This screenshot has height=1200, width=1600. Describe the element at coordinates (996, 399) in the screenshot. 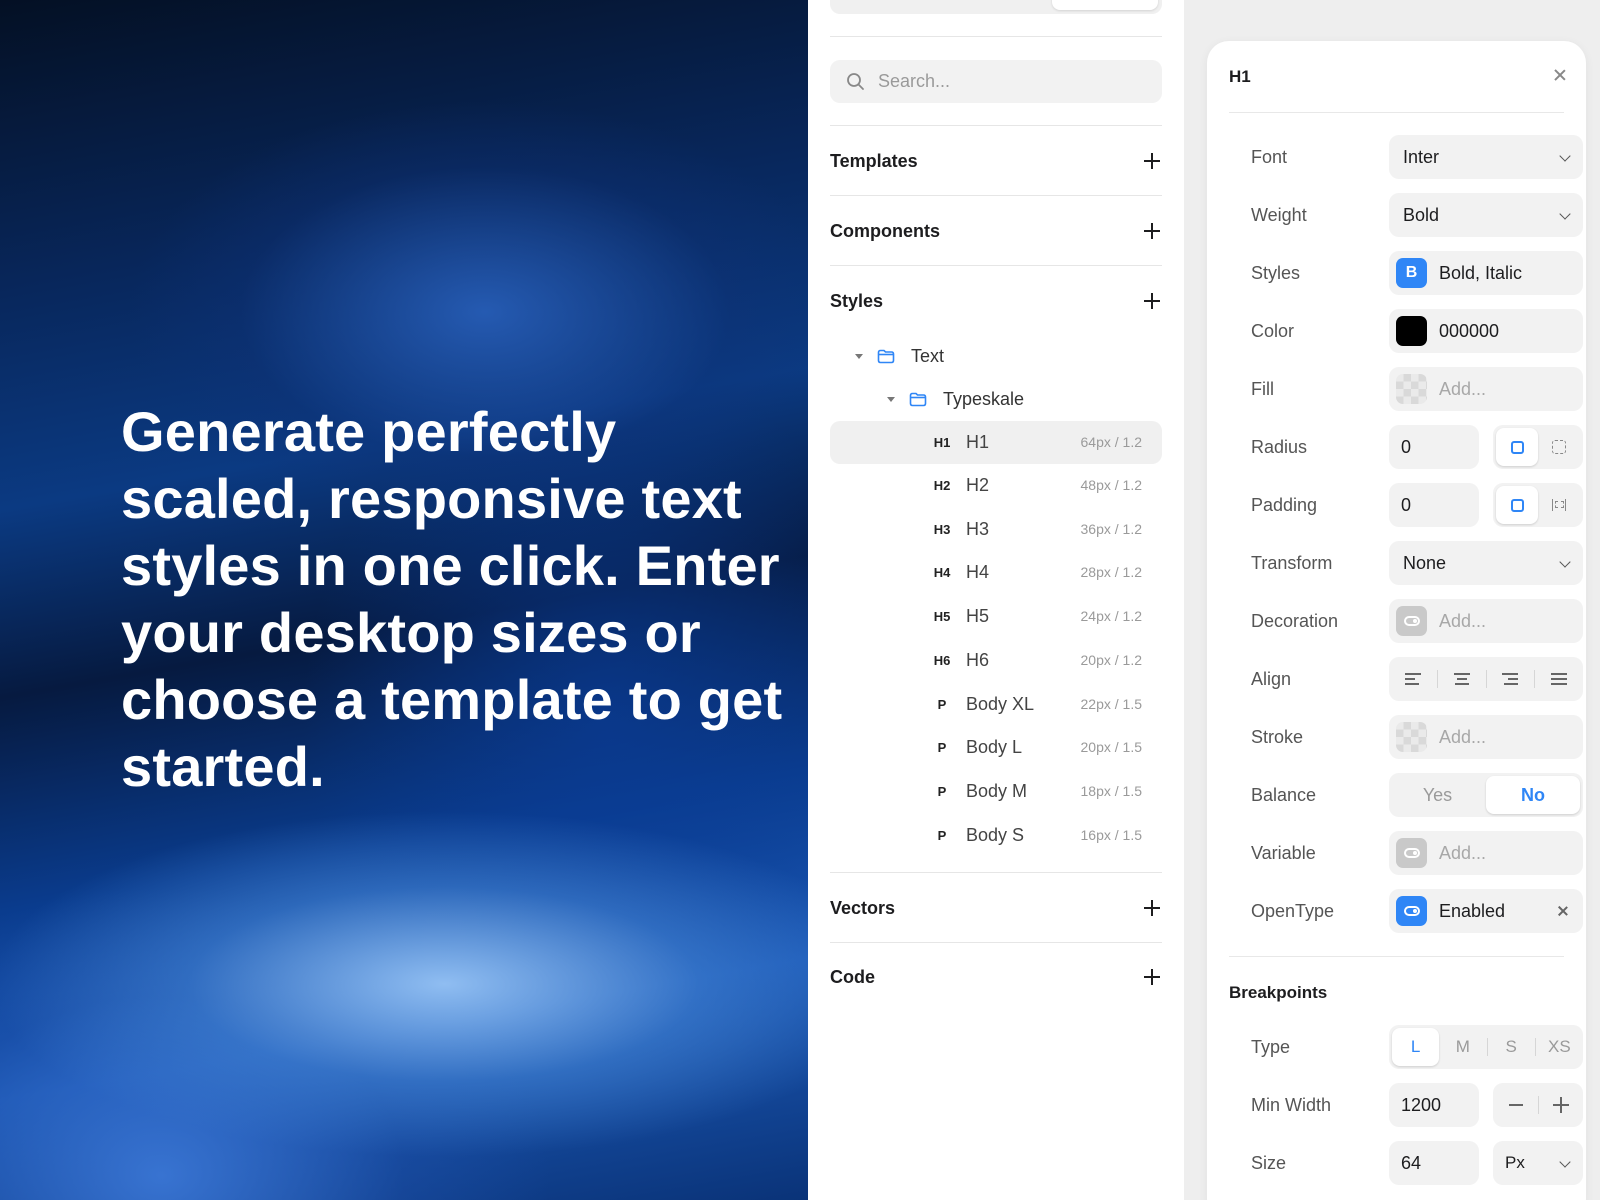

I see `tree-folder-typeskale: Typeskale` at that location.